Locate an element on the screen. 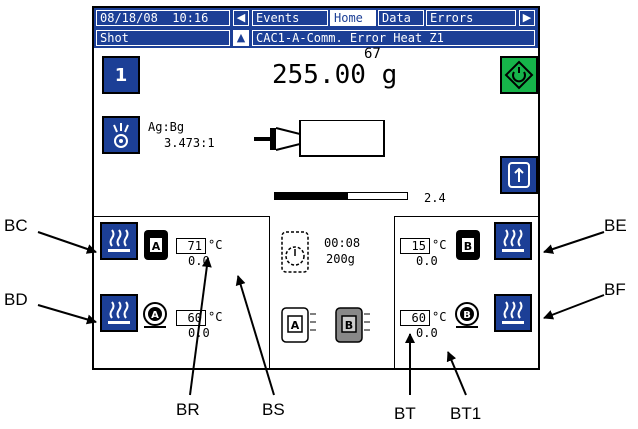 The image size is (638, 429). callout-bc: BC is located at coordinates (16, 225).